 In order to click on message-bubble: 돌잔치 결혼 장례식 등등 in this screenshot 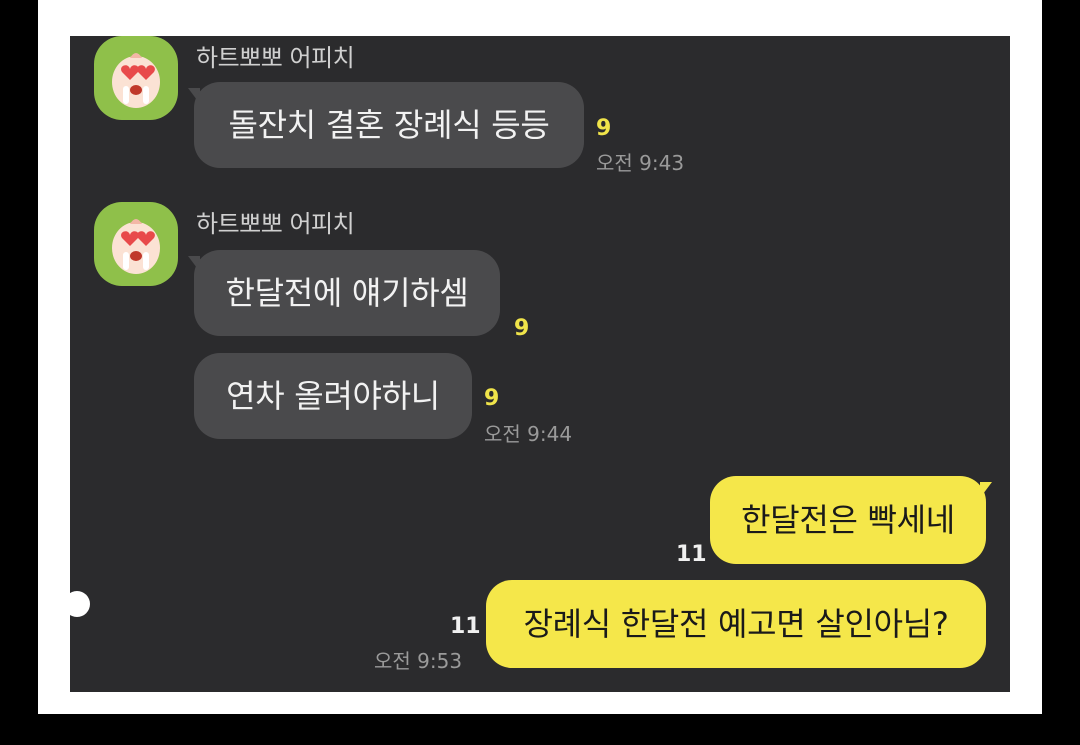, I will do `click(389, 125)`.